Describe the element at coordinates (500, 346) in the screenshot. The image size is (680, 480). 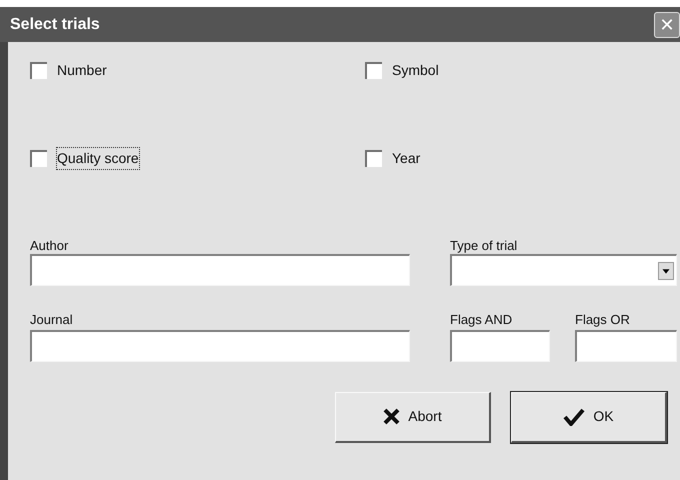
I see `flags-and-field` at that location.